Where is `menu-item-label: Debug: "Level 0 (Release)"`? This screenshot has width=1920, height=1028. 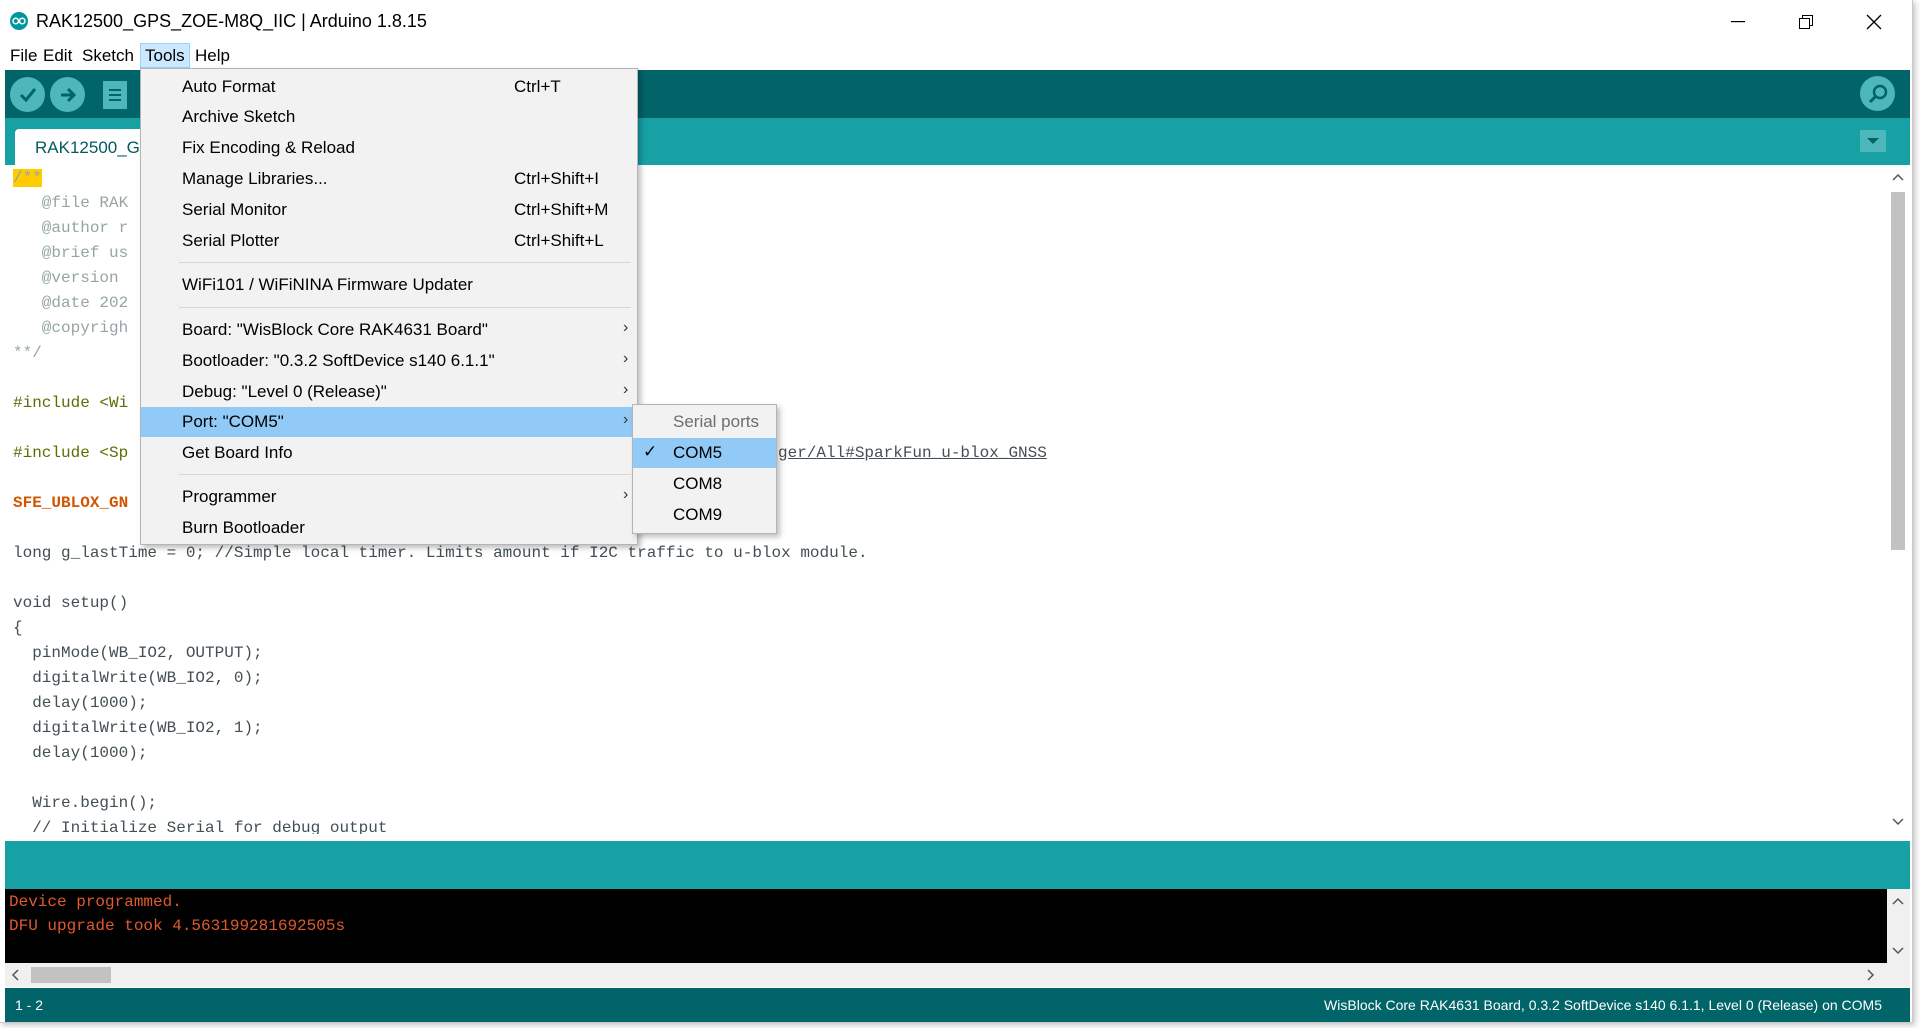 menu-item-label: Debug: "Level 0 (Release)" is located at coordinates (284, 391).